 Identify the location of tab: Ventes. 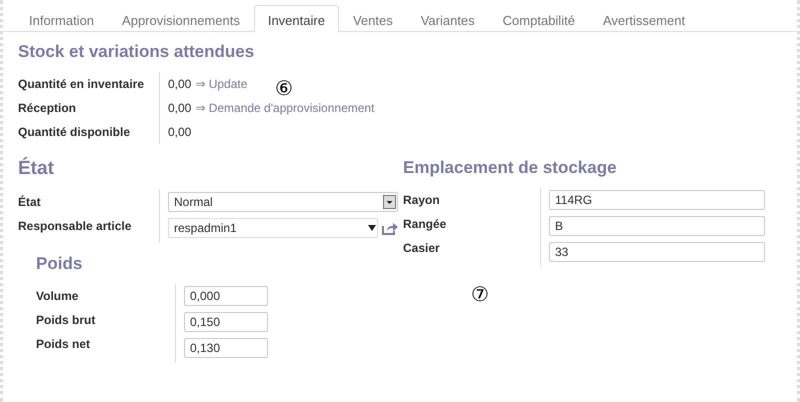
(372, 18).